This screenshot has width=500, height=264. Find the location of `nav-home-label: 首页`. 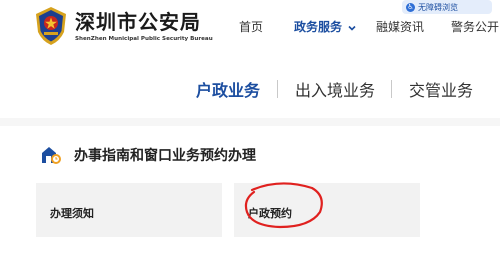

nav-home-label: 首页 is located at coordinates (251, 27).